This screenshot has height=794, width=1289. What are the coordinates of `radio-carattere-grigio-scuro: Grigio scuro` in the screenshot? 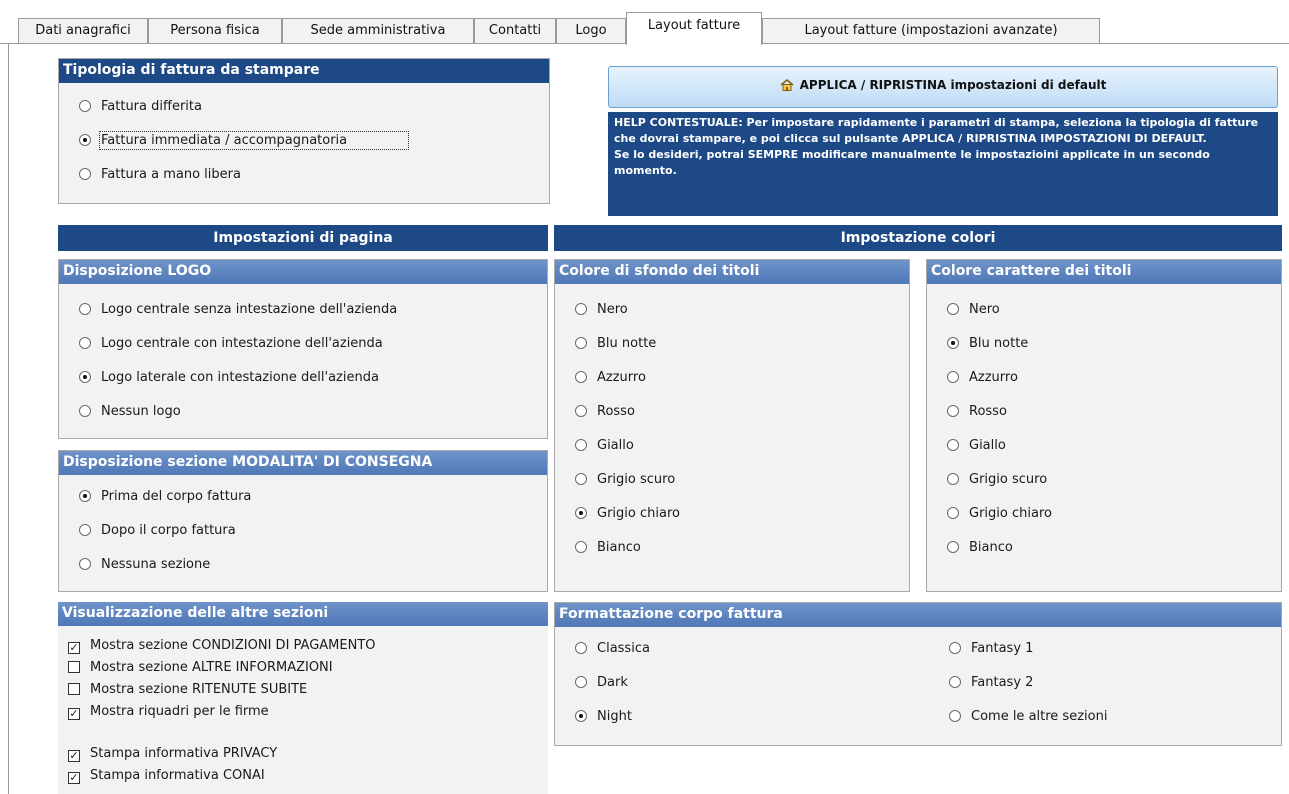 It's located at (997, 480).